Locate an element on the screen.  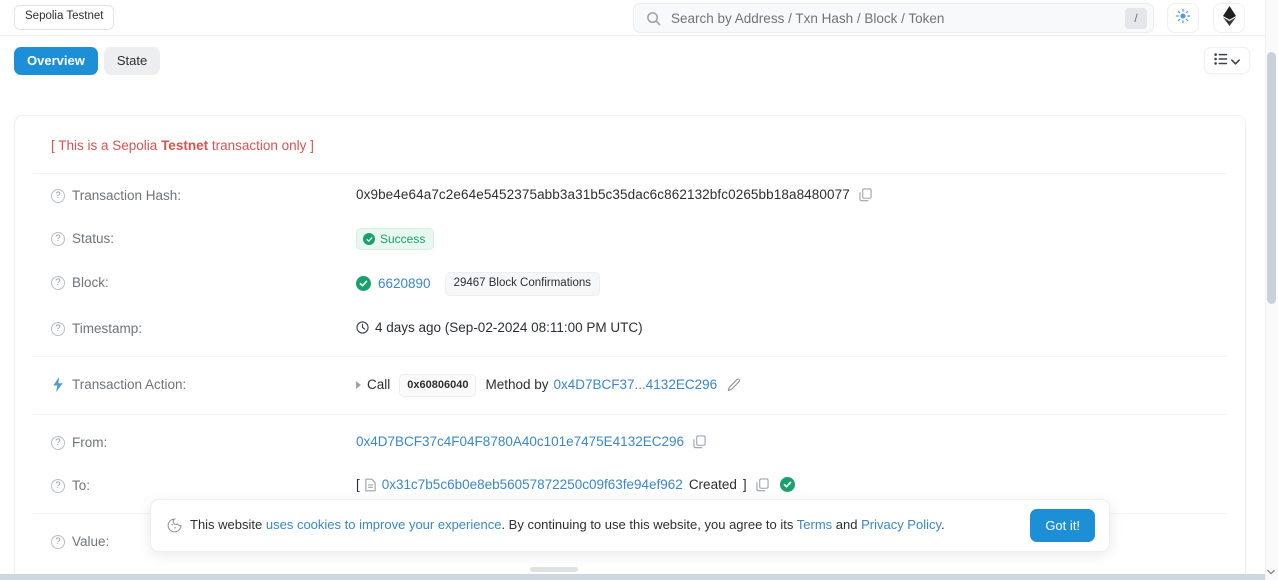
transaction-hash-label: Transaction Hash: is located at coordinates (127, 195).